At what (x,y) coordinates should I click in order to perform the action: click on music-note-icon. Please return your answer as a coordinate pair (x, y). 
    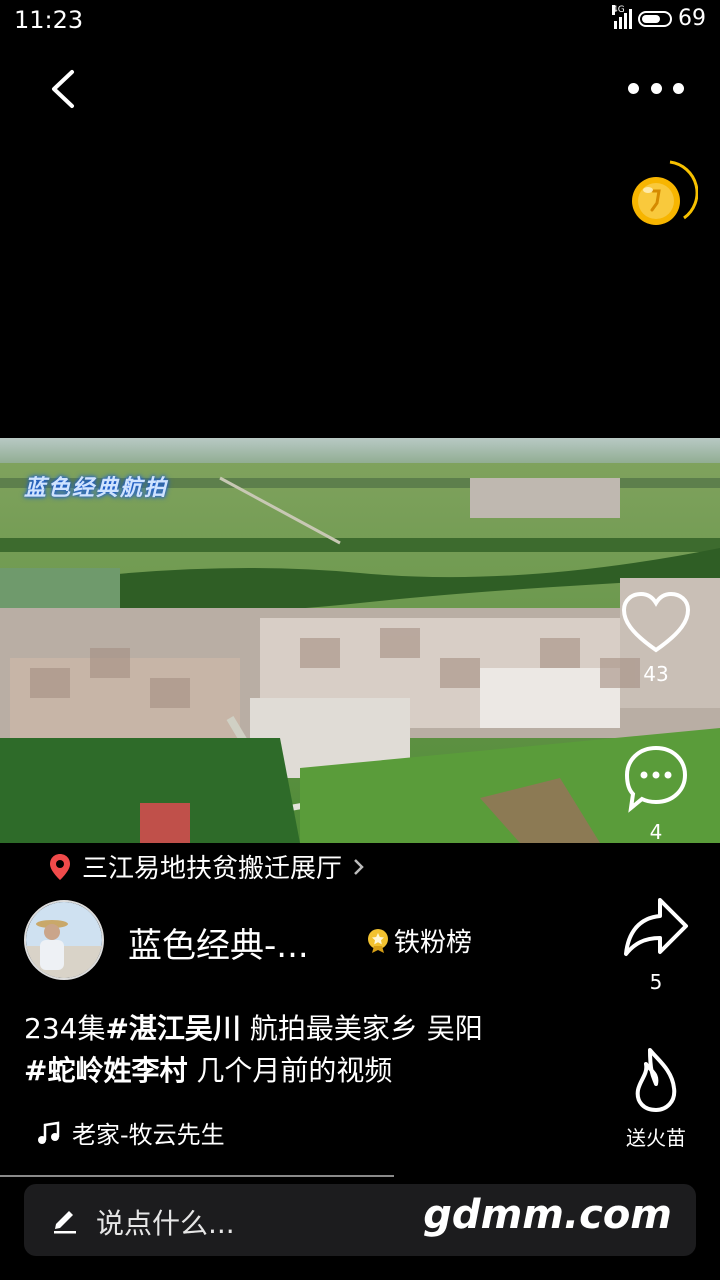
    Looking at the image, I should click on (49, 1132).